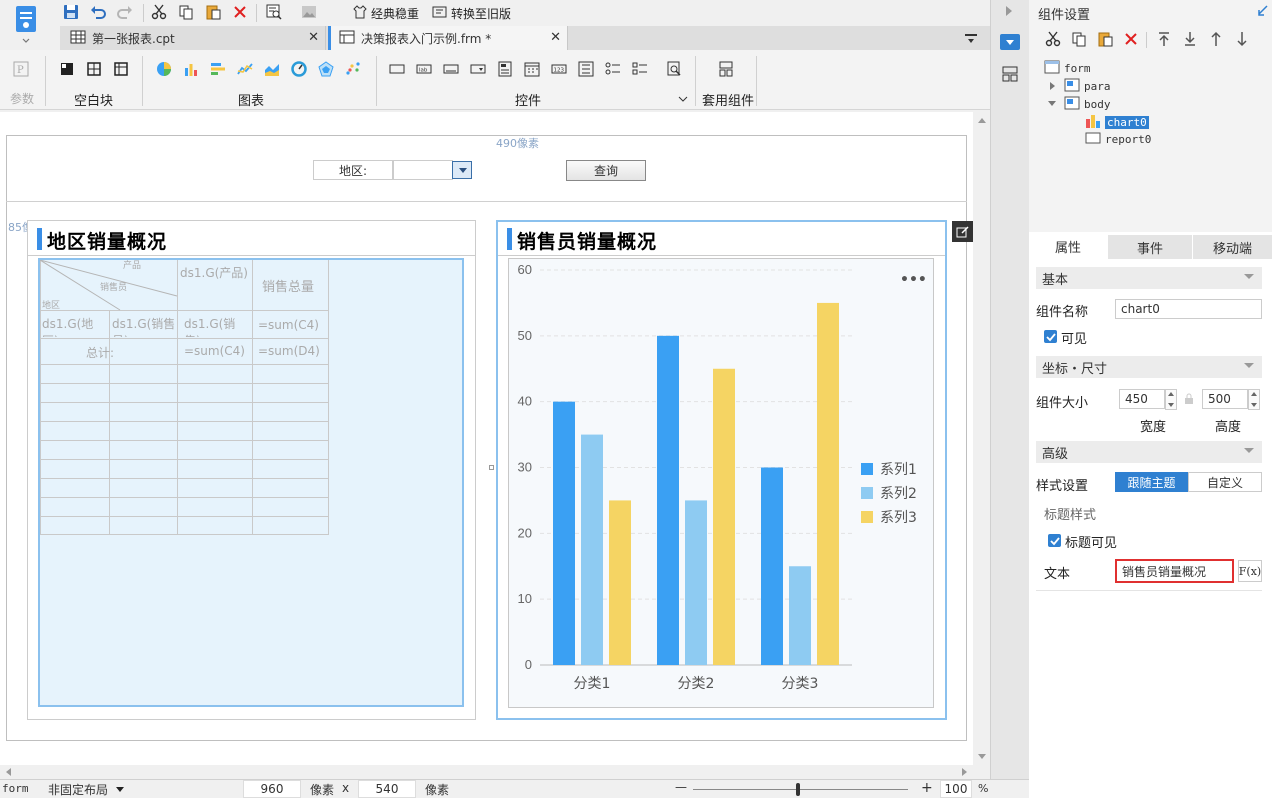 This screenshot has width=1272, height=798. Describe the element at coordinates (326, 69) in the screenshot. I see `radar-chart-icon` at that location.